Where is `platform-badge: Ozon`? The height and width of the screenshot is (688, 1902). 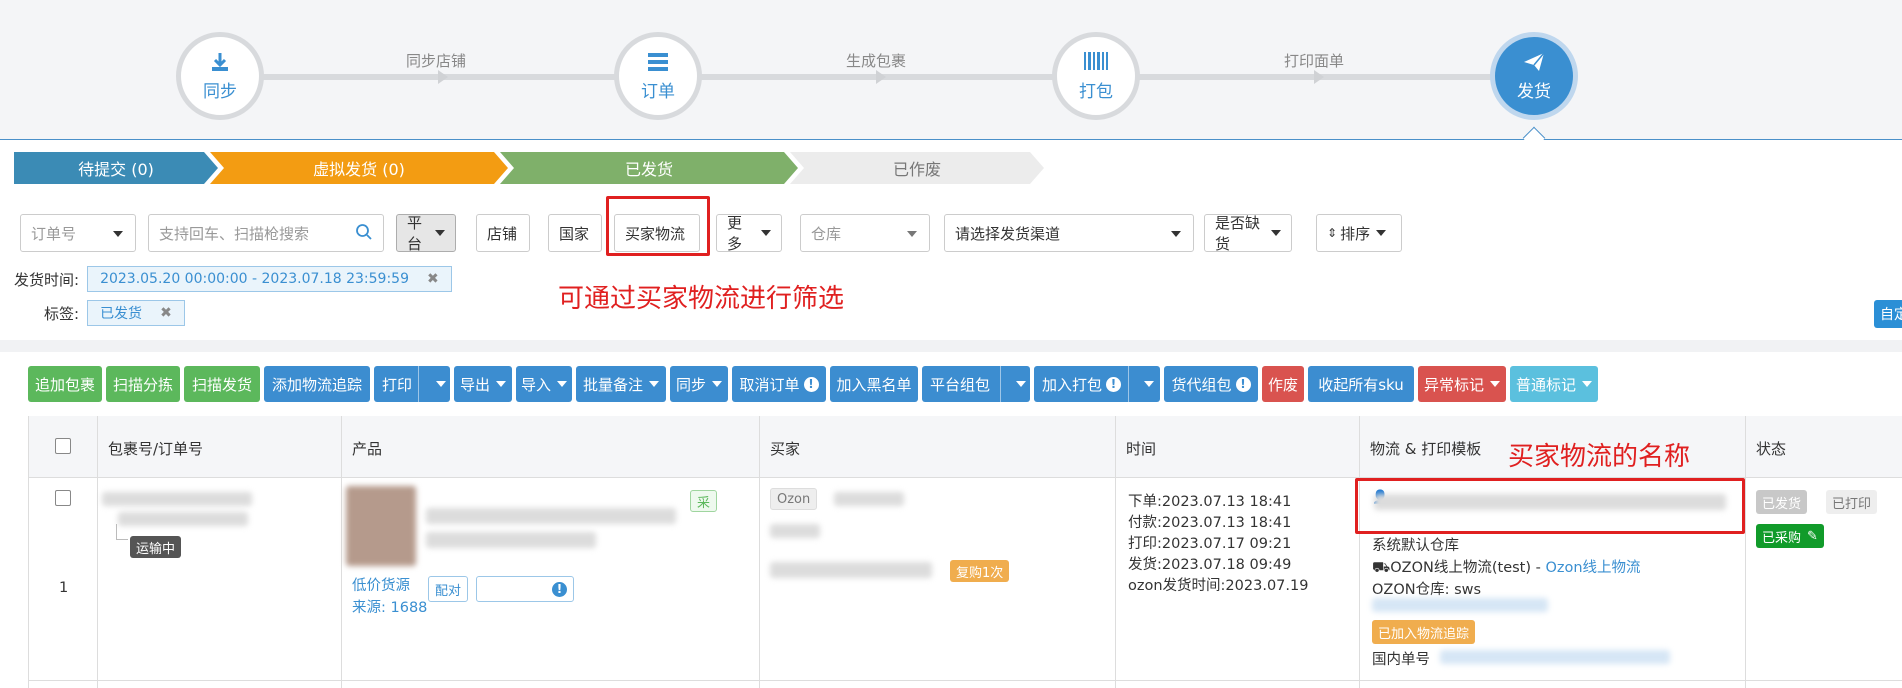
platform-badge: Ozon is located at coordinates (794, 499).